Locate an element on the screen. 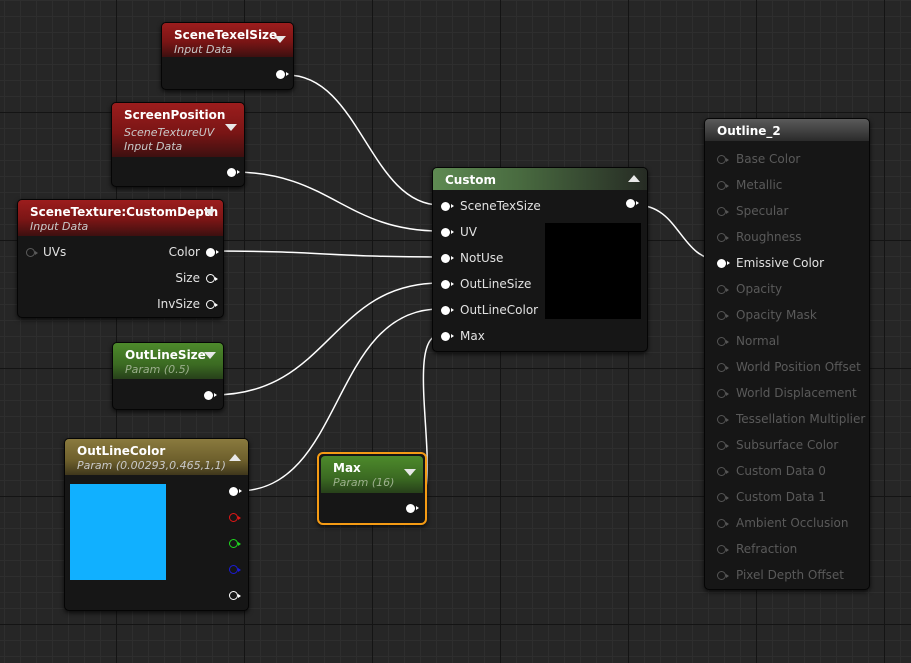 This screenshot has height=663, width=911. result-input-row: Normal is located at coordinates (748, 341).